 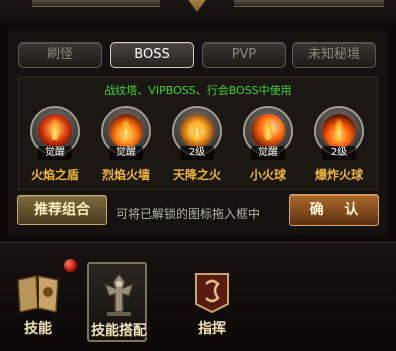 What do you see at coordinates (60, 55) in the screenshot?
I see `tab-grinding: 刷怪` at bounding box center [60, 55].